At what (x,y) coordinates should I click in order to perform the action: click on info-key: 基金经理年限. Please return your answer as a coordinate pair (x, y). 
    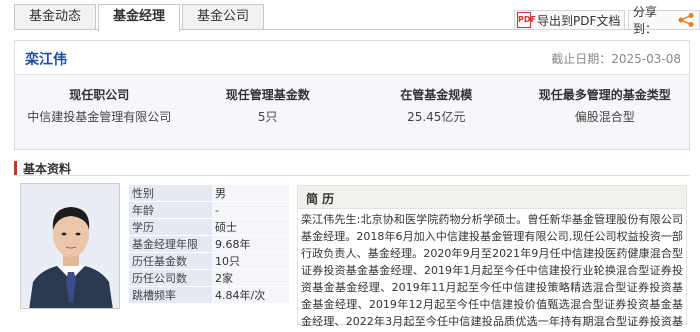
    Looking at the image, I should click on (170, 244).